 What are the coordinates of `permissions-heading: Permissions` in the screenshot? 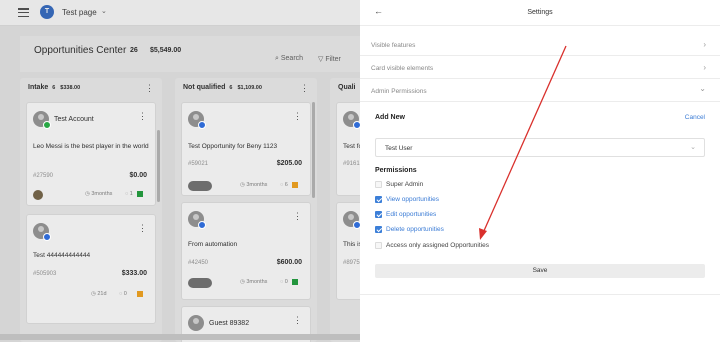 It's located at (396, 170).